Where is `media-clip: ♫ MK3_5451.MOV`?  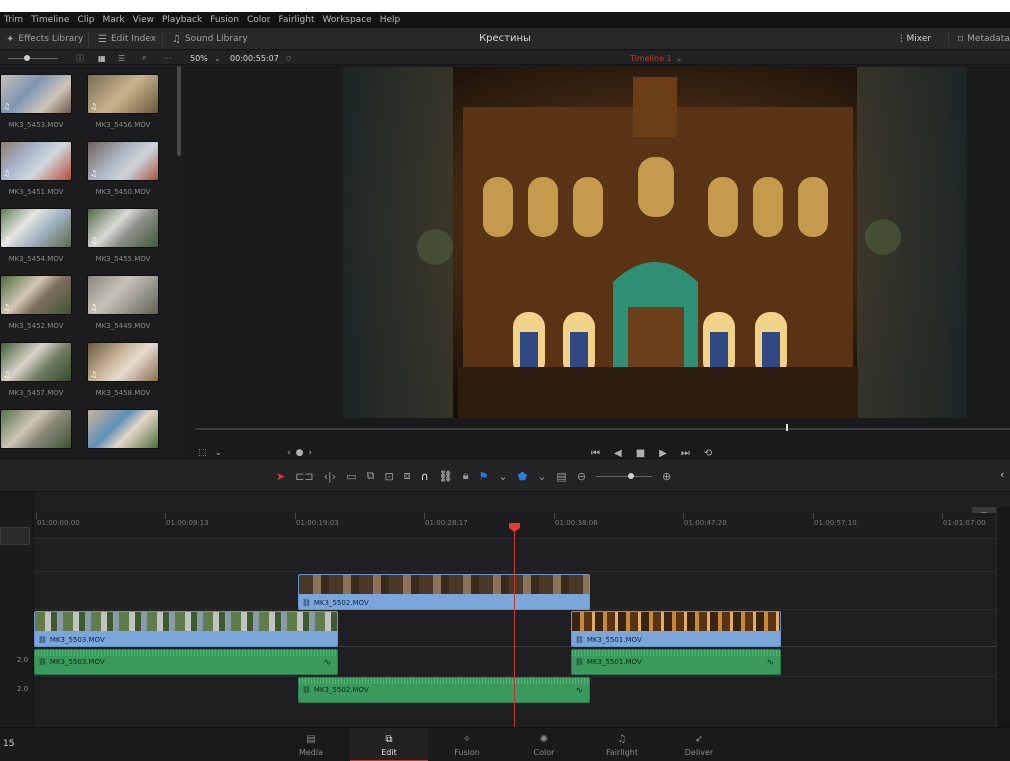
media-clip: ♫ MK3_5451.MOV is located at coordinates (36, 168).